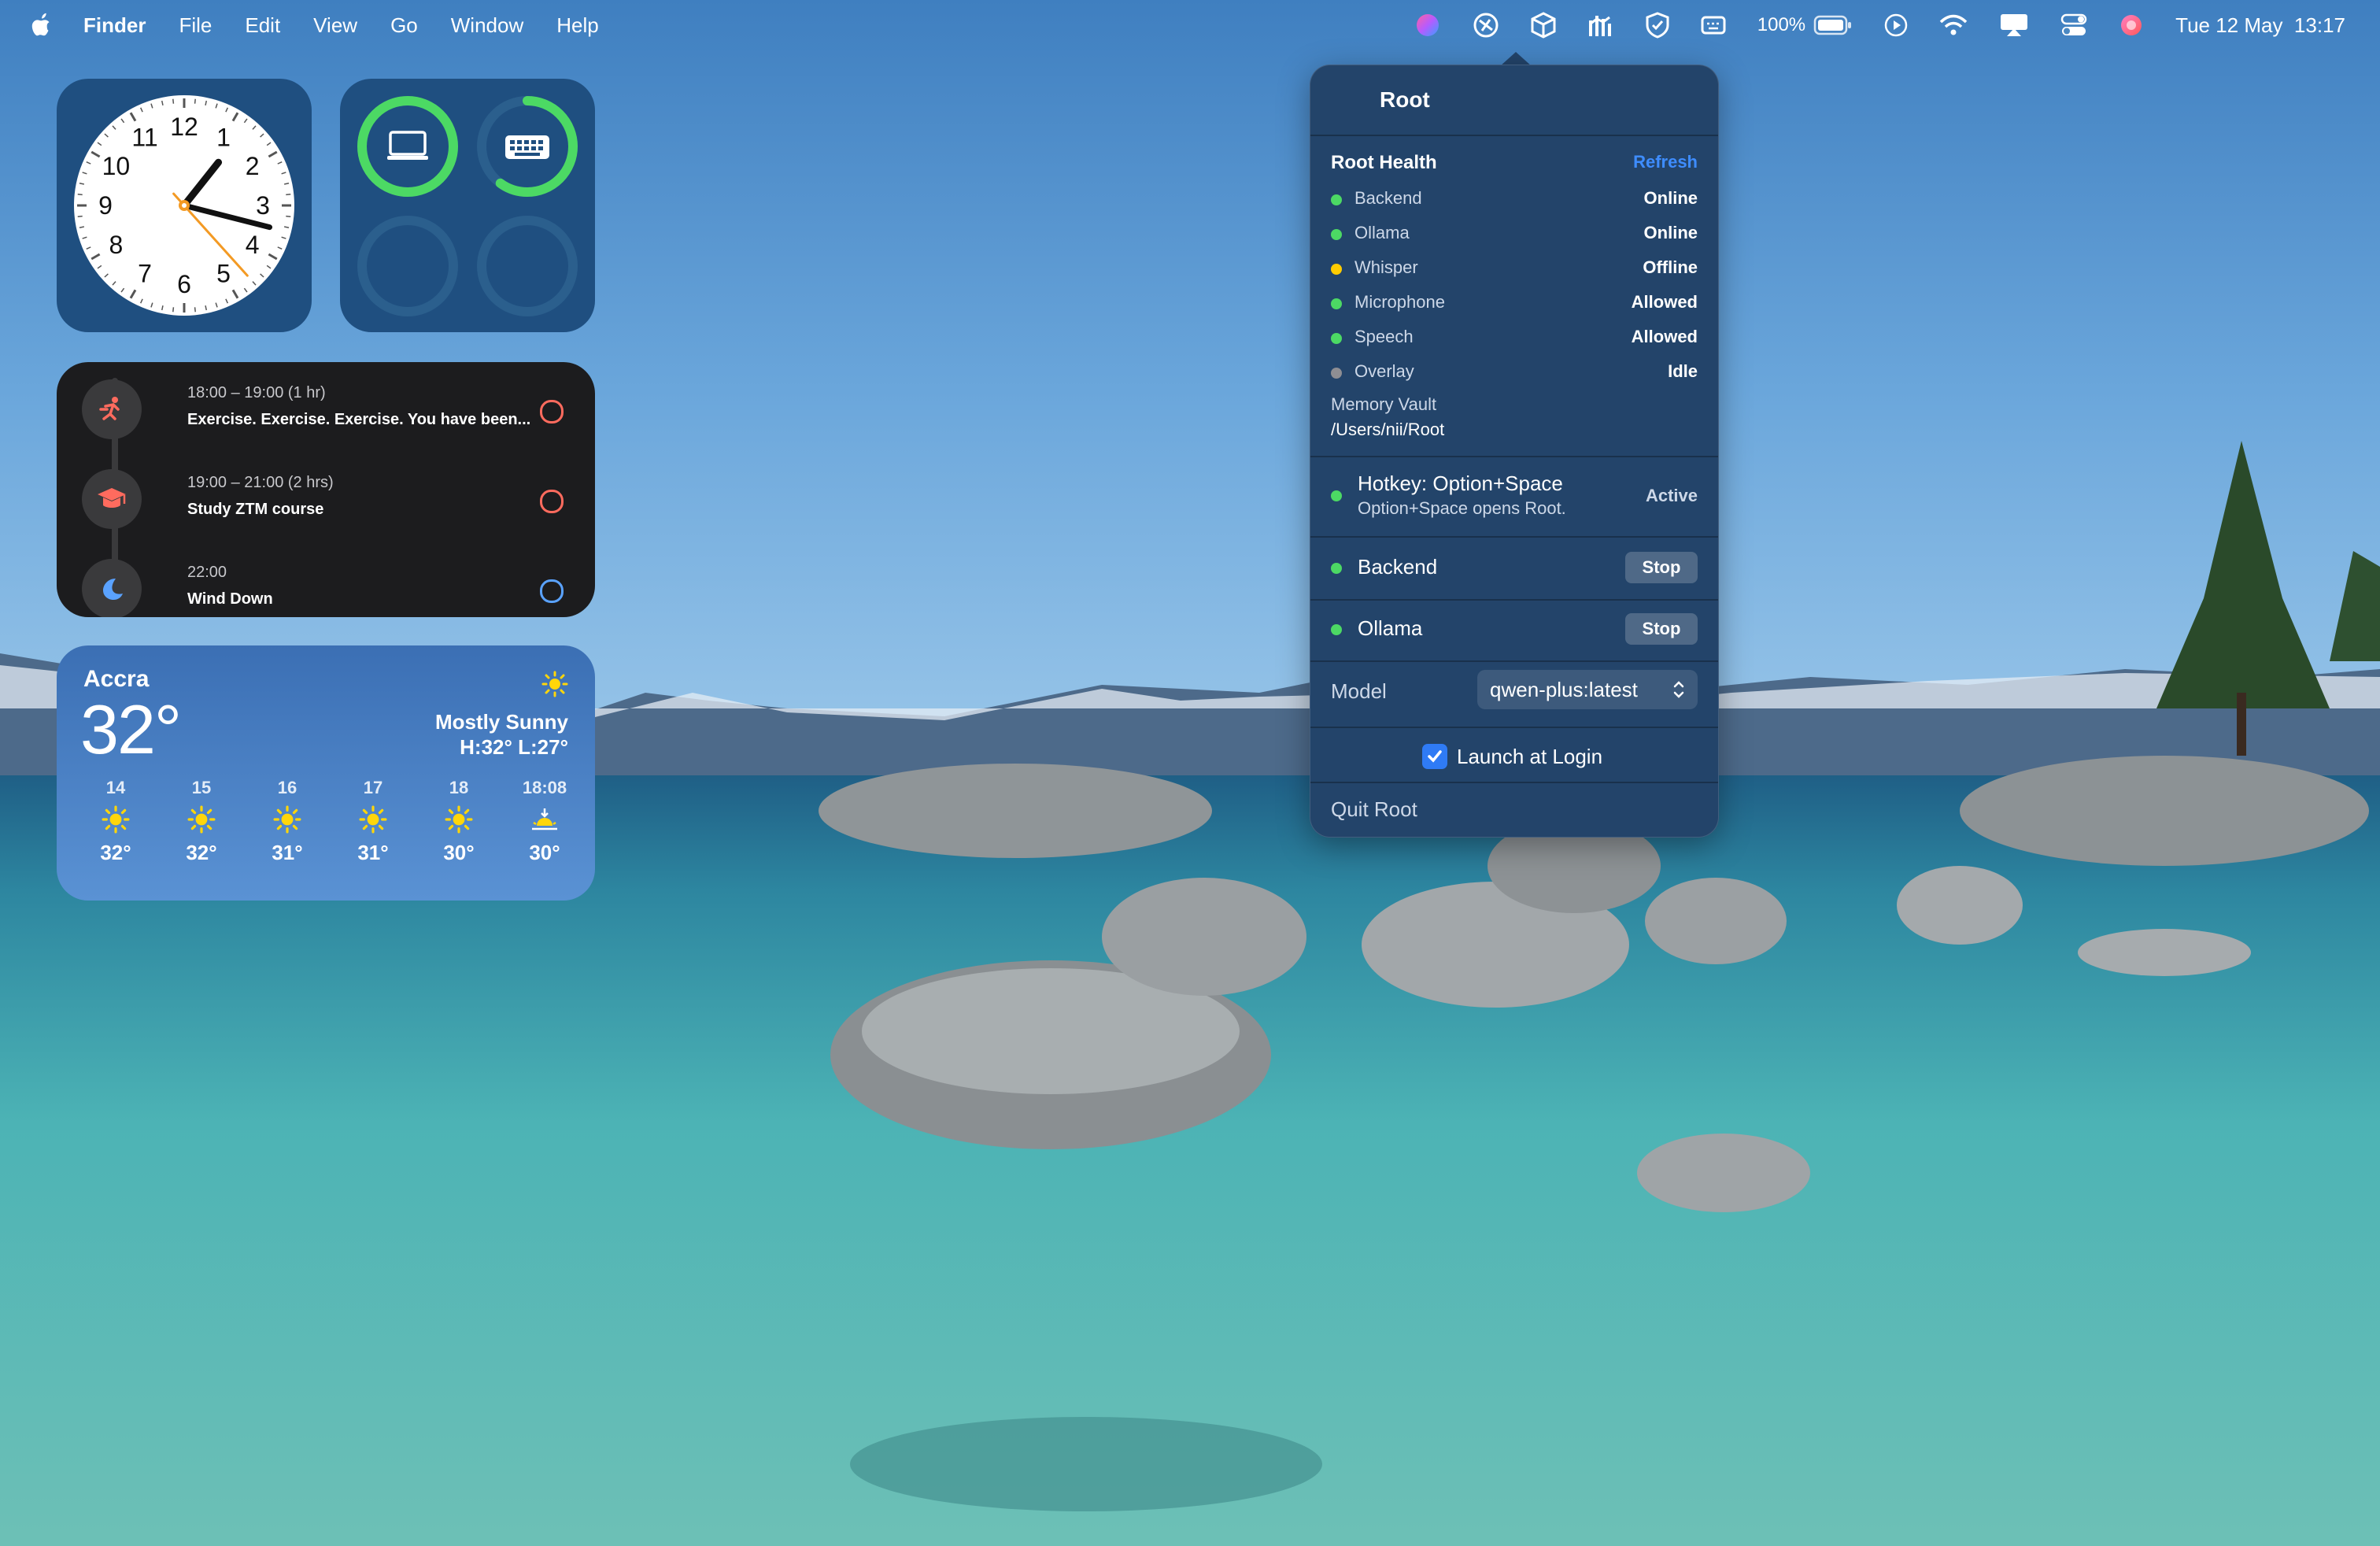  Describe the element at coordinates (2073, 25) in the screenshot. I see `control-center-icon` at that location.